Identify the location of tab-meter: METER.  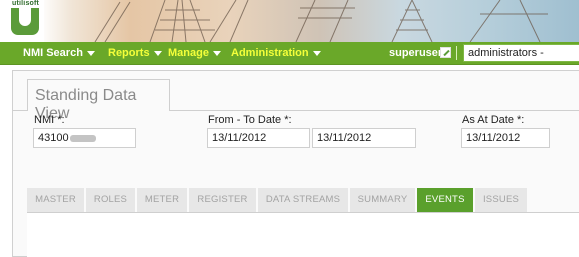
(162, 200).